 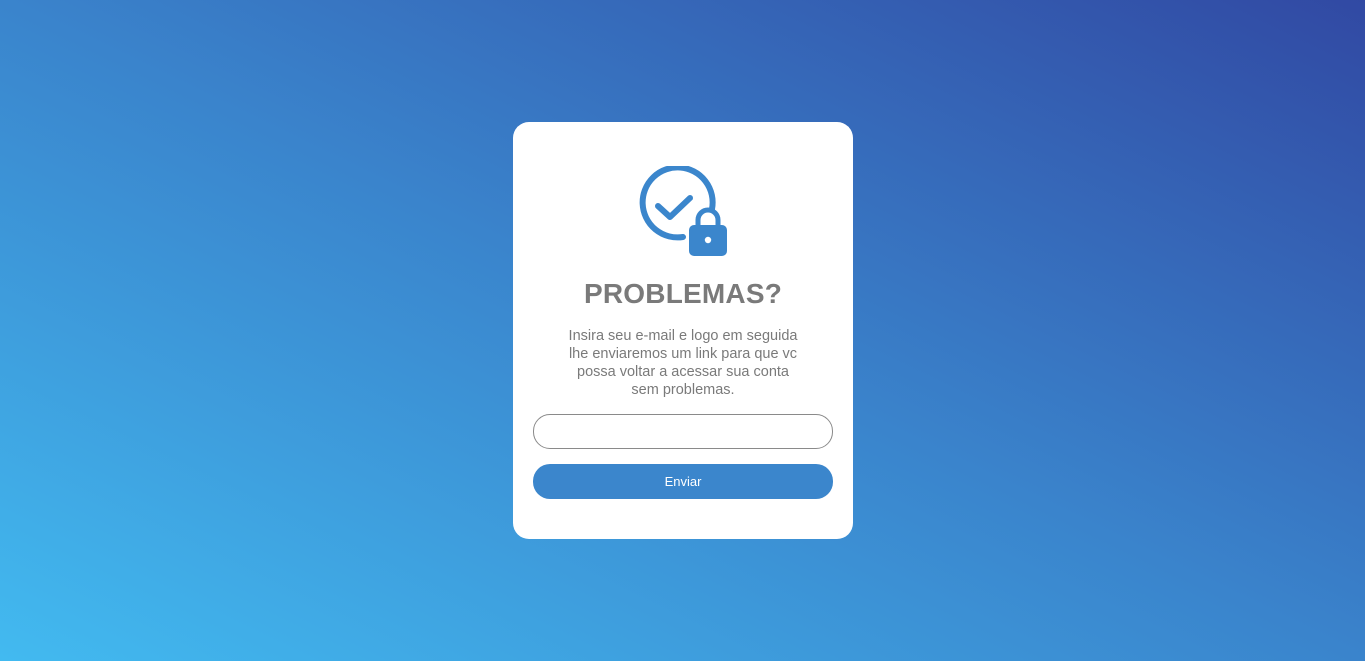 I want to click on check-circle-lock-icon, so click(x=684, y=212).